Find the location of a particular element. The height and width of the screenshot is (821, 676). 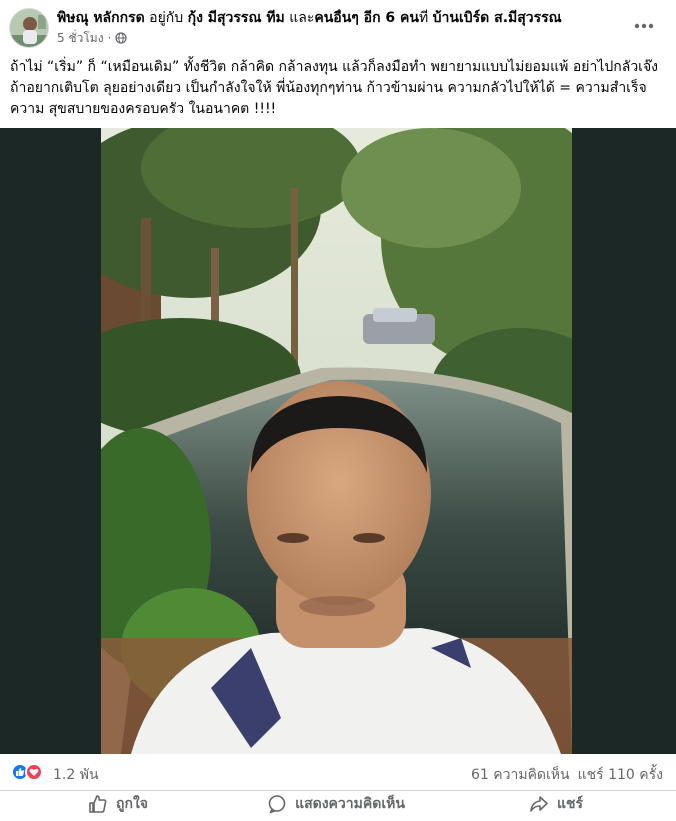

at-text: ที่ is located at coordinates (423, 18).